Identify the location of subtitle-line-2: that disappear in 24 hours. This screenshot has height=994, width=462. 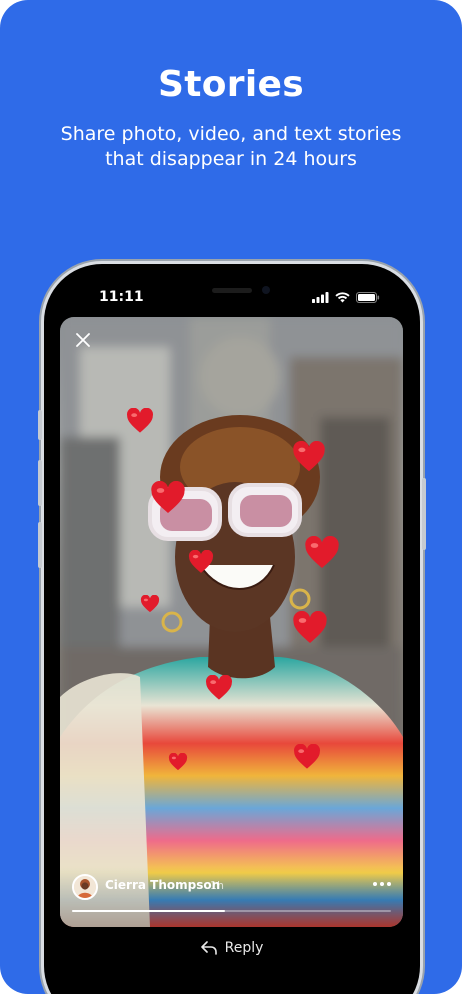
(231, 159).